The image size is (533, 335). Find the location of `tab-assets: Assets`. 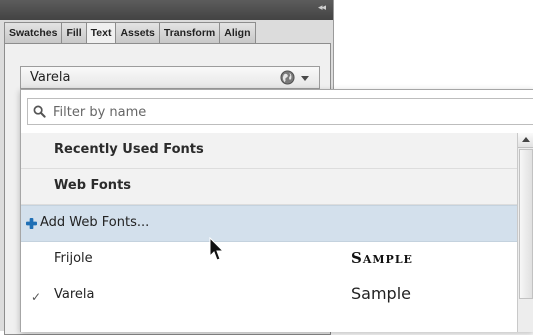

tab-assets: Assets is located at coordinates (137, 33).